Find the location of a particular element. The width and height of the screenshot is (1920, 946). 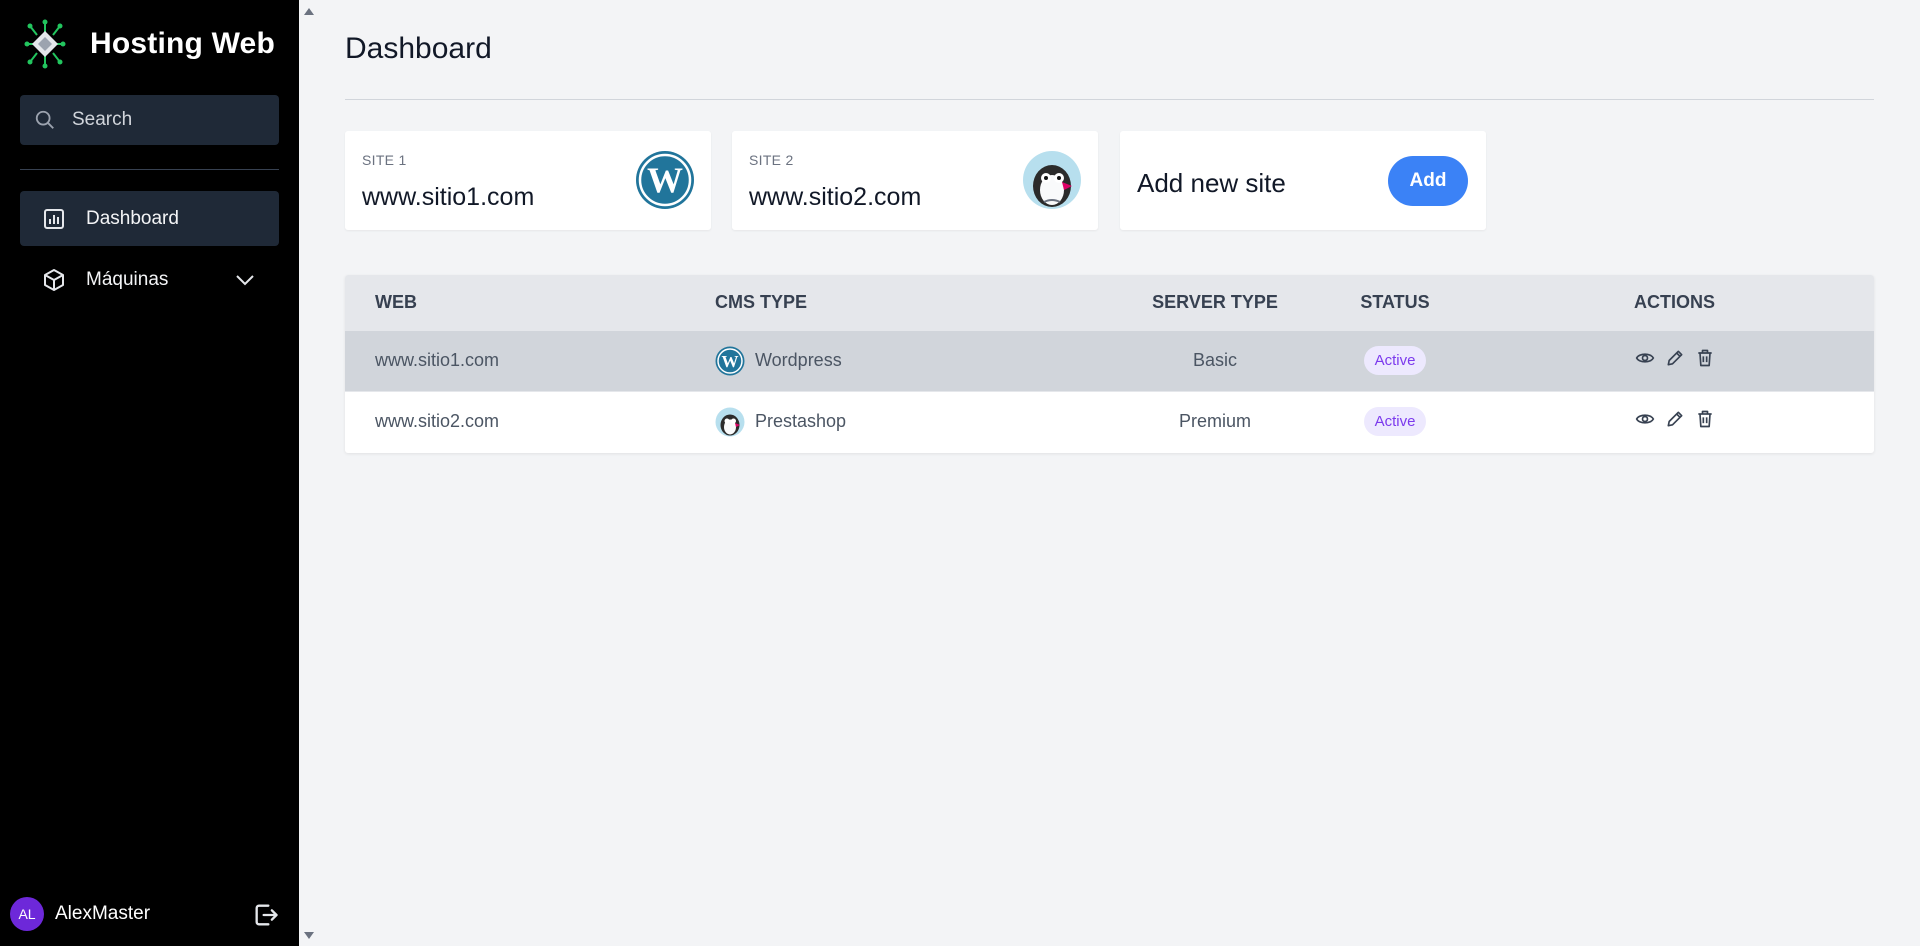

title-divider is located at coordinates (1109, 99).